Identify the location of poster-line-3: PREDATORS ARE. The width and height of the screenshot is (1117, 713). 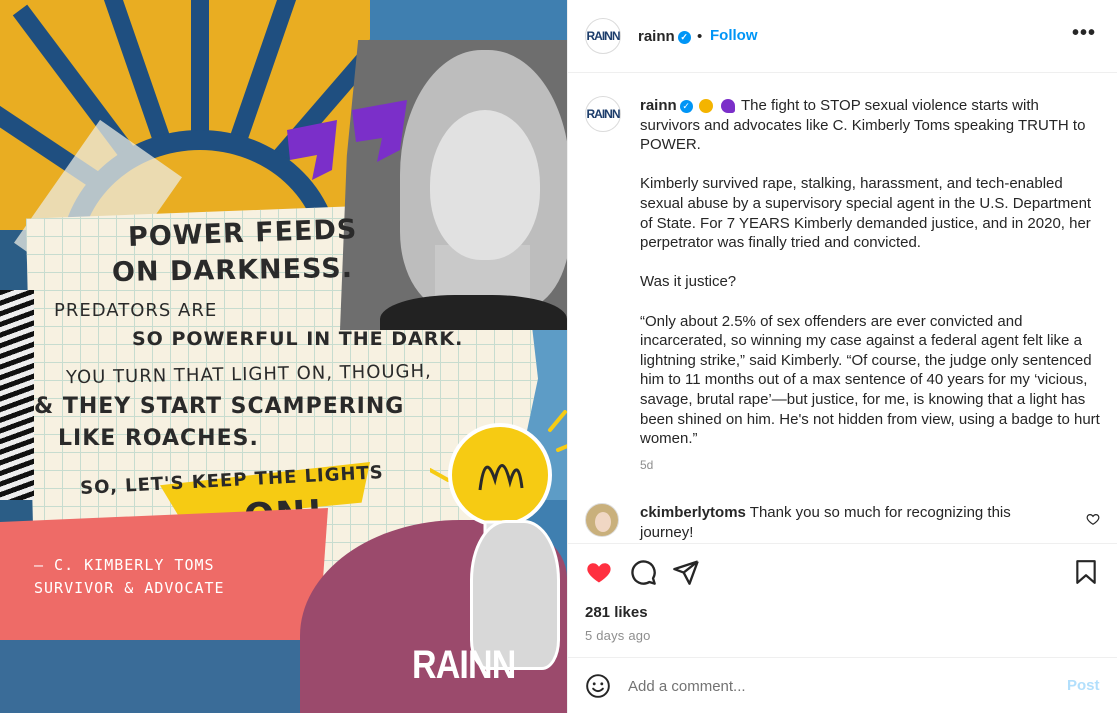
(136, 310).